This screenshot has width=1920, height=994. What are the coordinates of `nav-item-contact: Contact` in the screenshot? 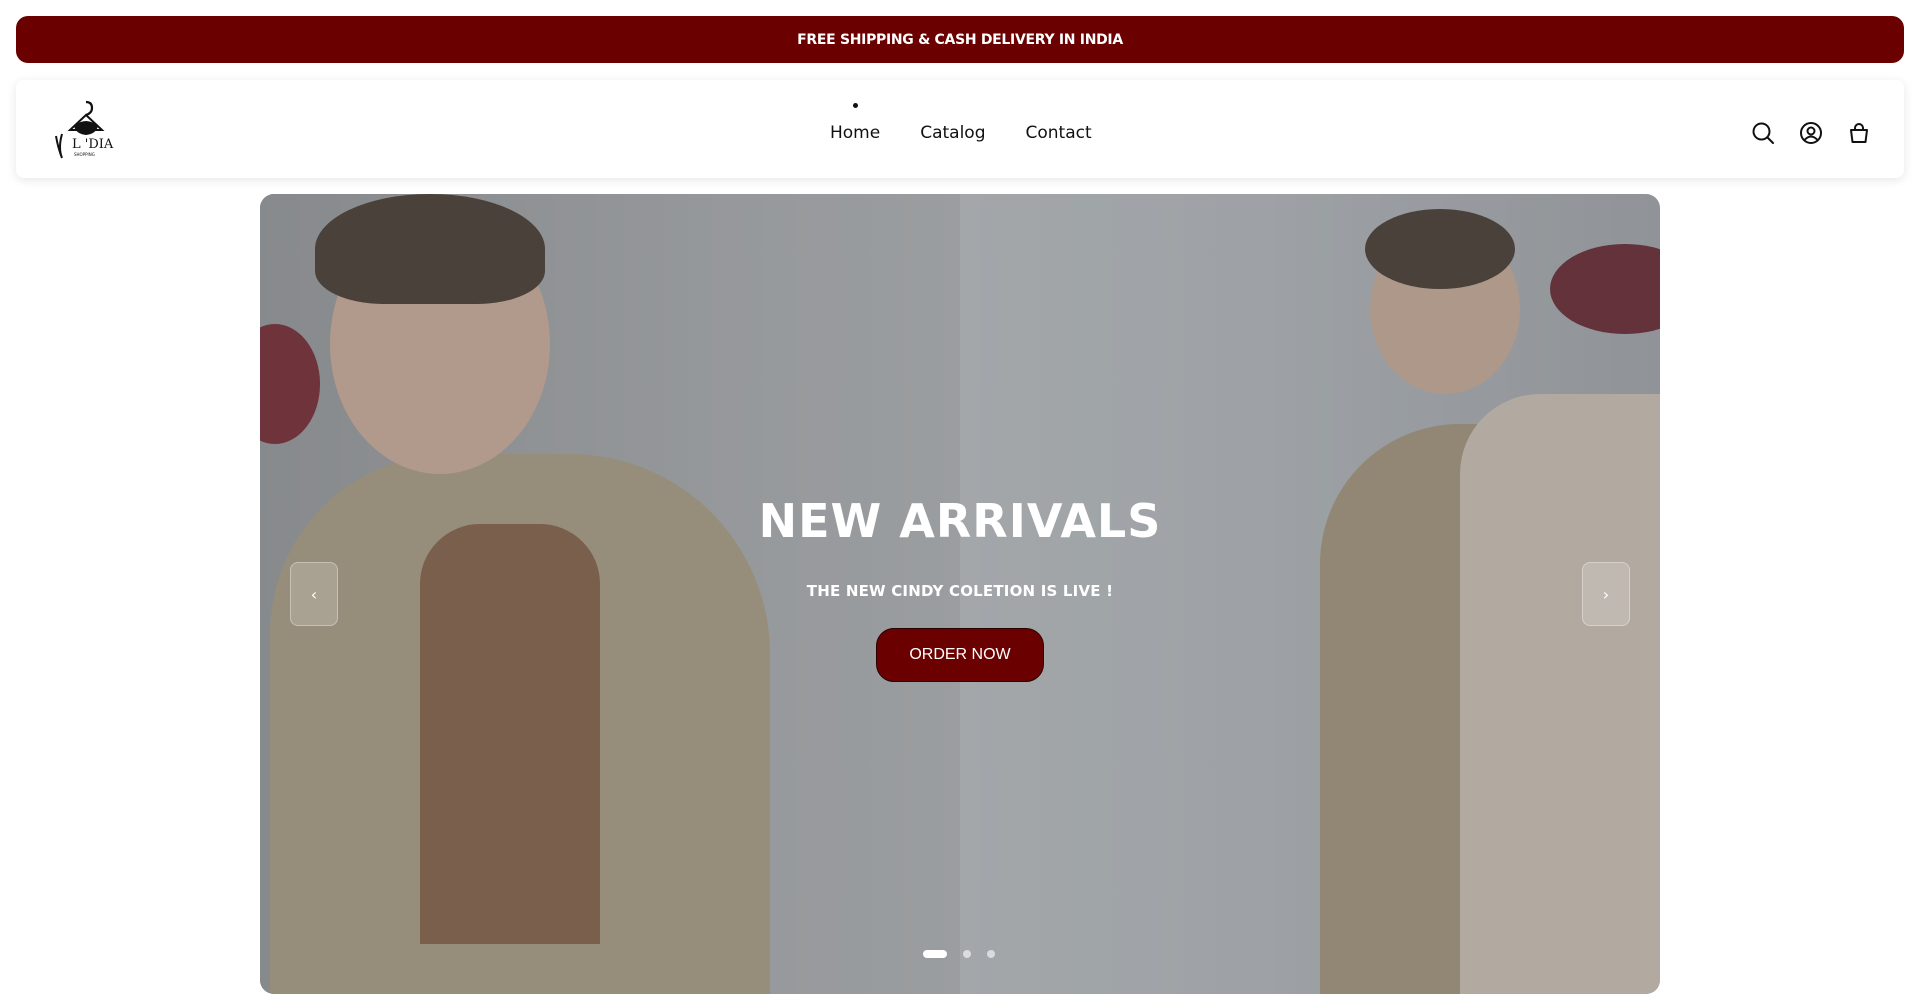 It's located at (1059, 129).